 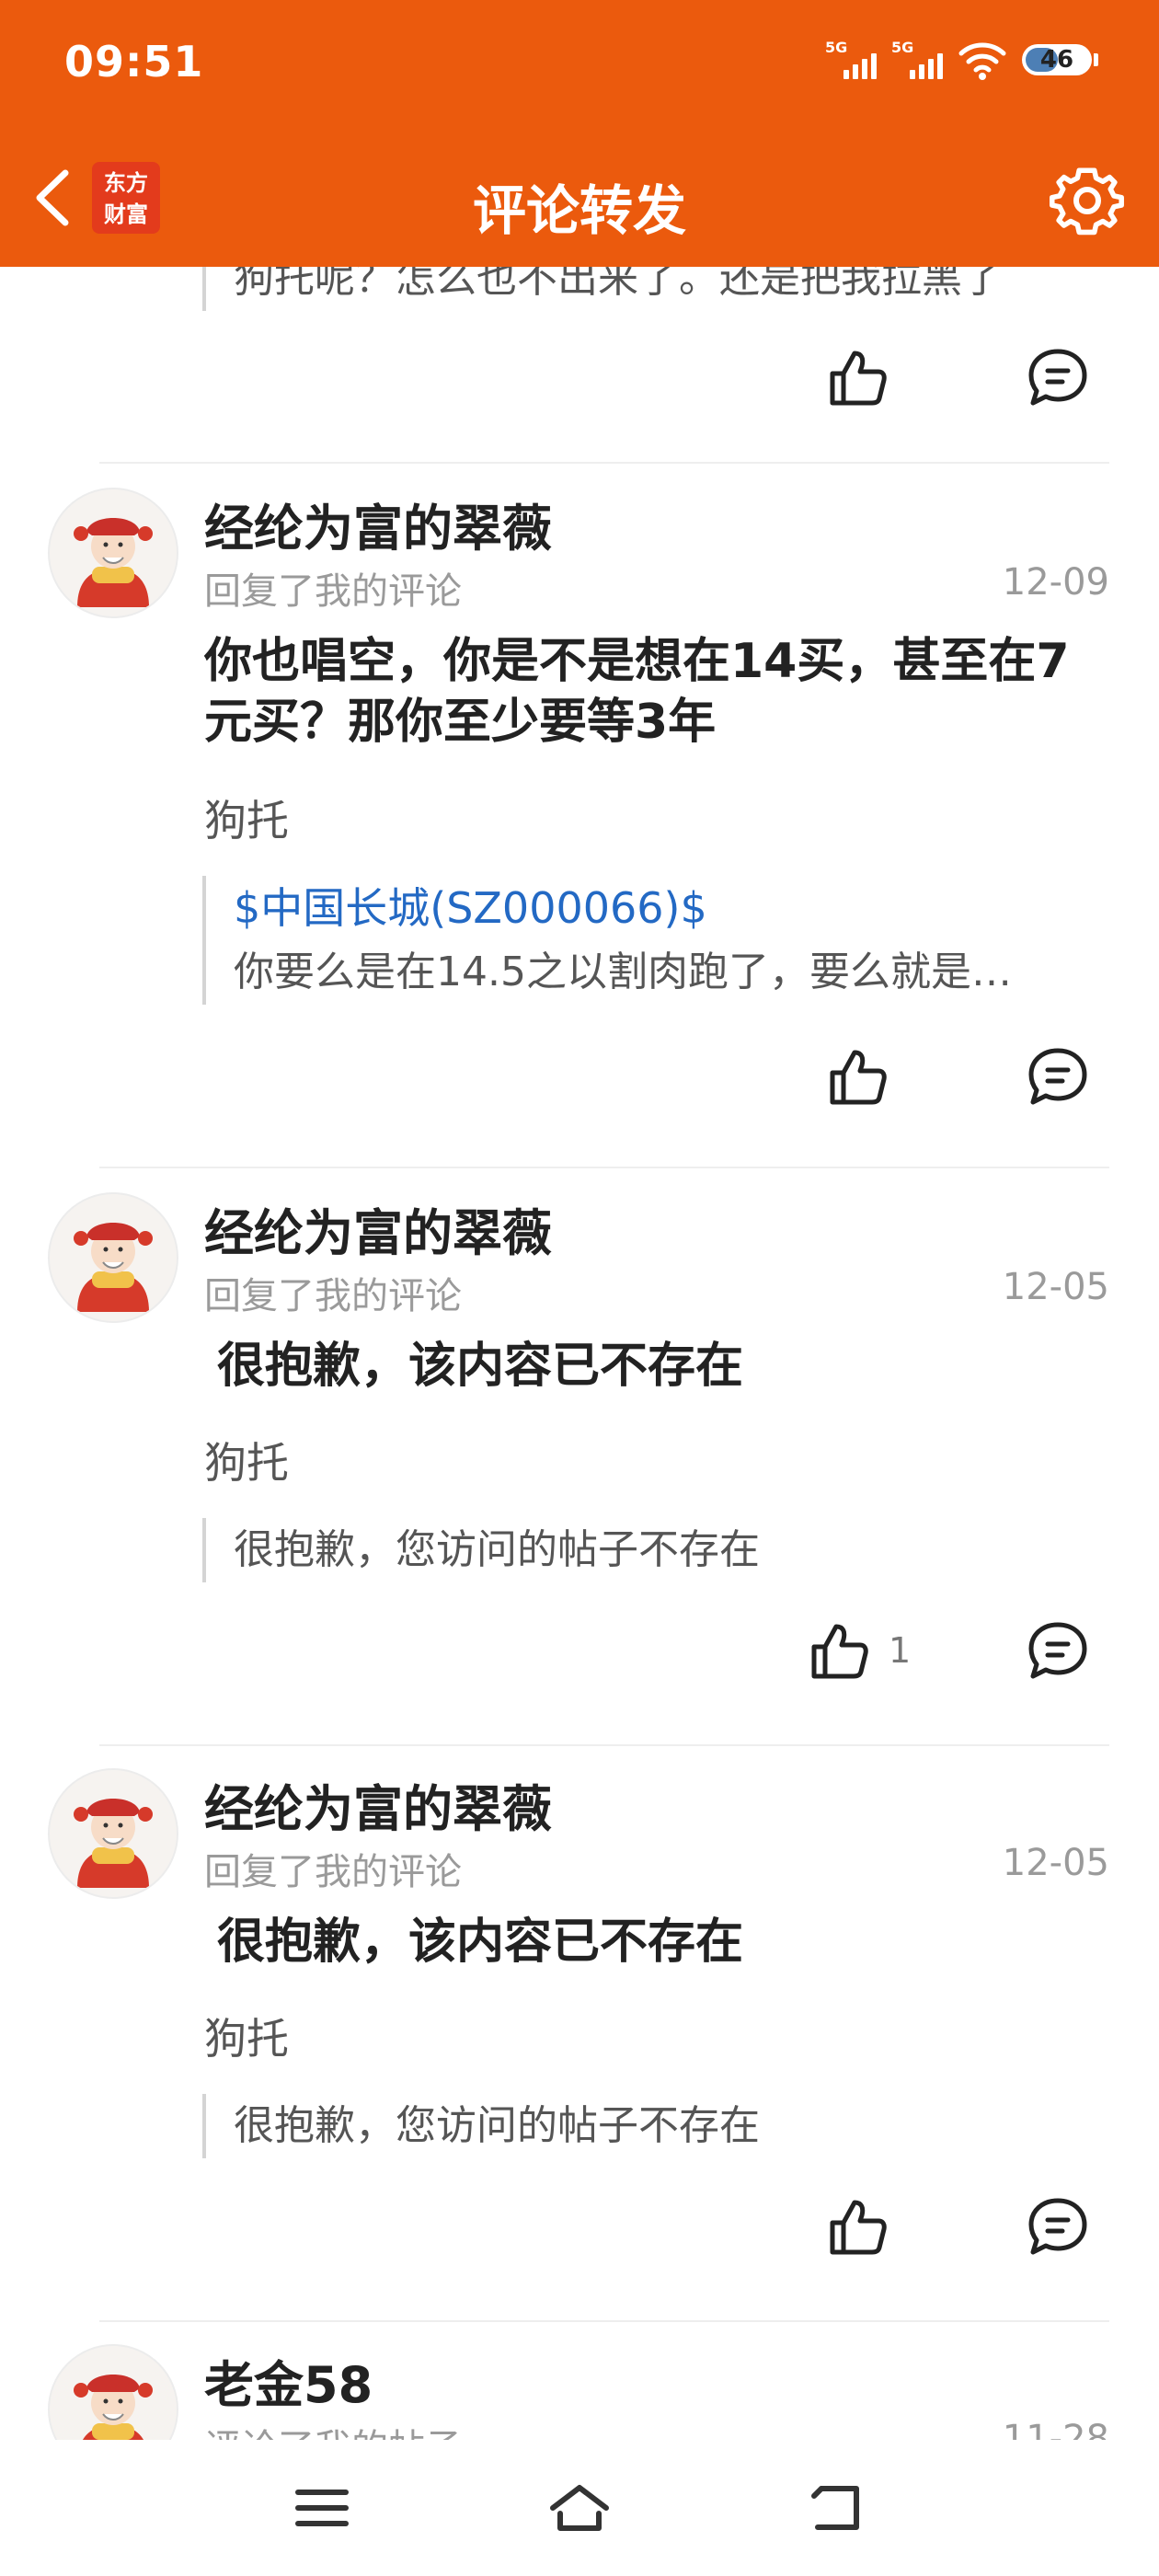 I want to click on quote-block: 狗托呢？怎么也不出来了。还是把我拉黑了, so click(x=657, y=289).